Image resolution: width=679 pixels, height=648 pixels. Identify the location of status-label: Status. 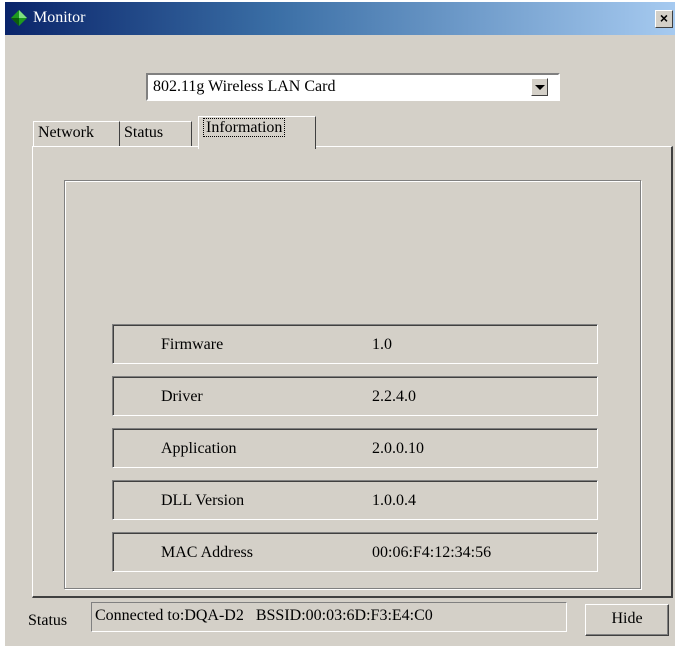
(48, 620).